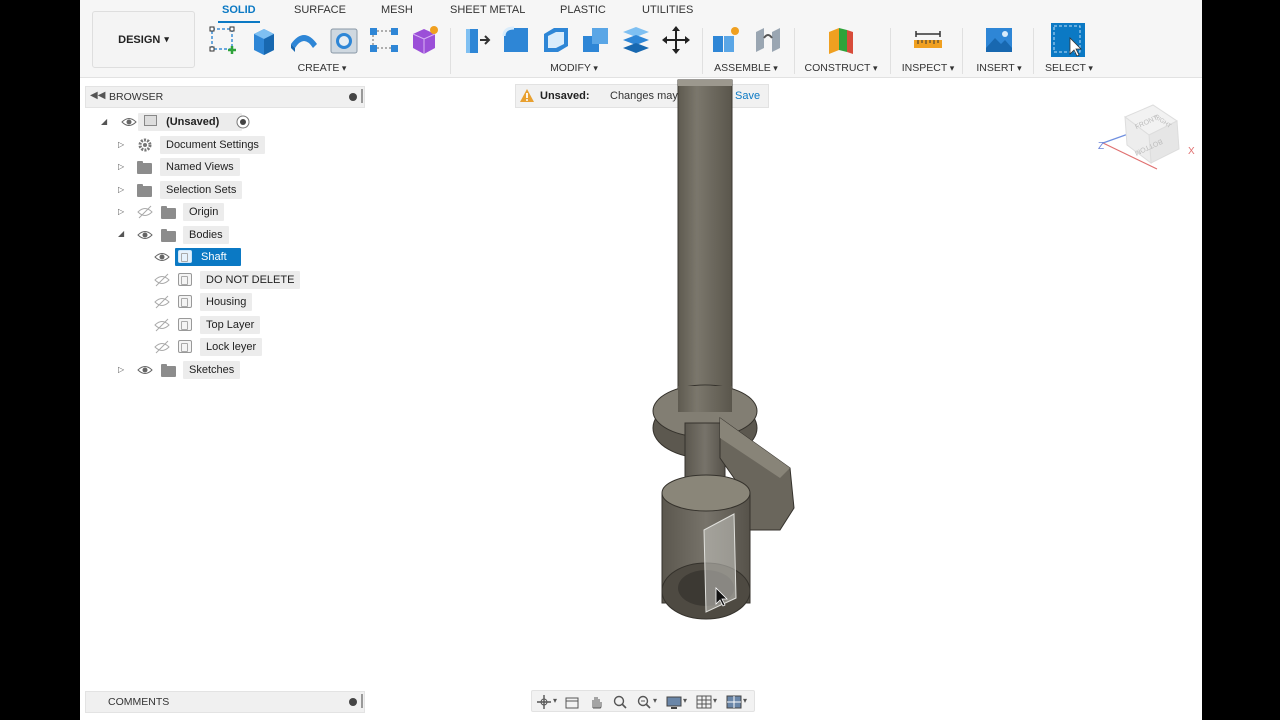  Describe the element at coordinates (746, 68) in the screenshot. I see `assemble-group-label: ASSEMBLE` at that location.